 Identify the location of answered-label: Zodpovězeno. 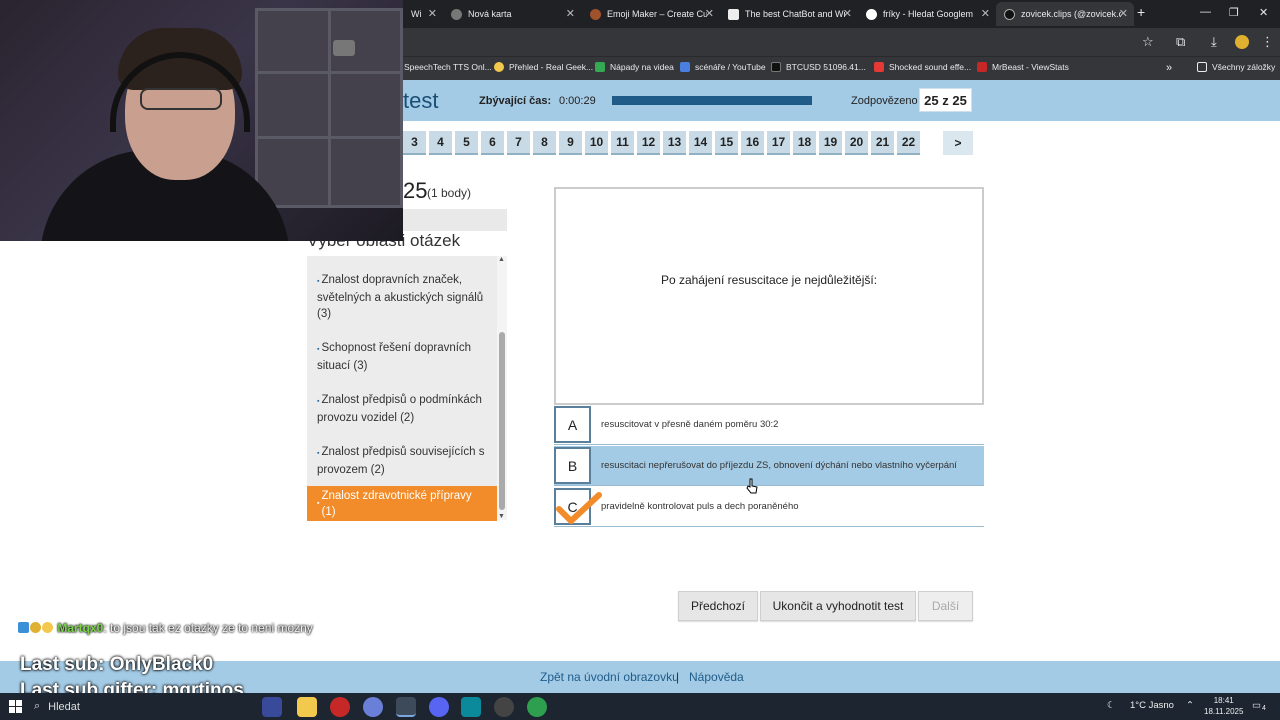
(884, 101).